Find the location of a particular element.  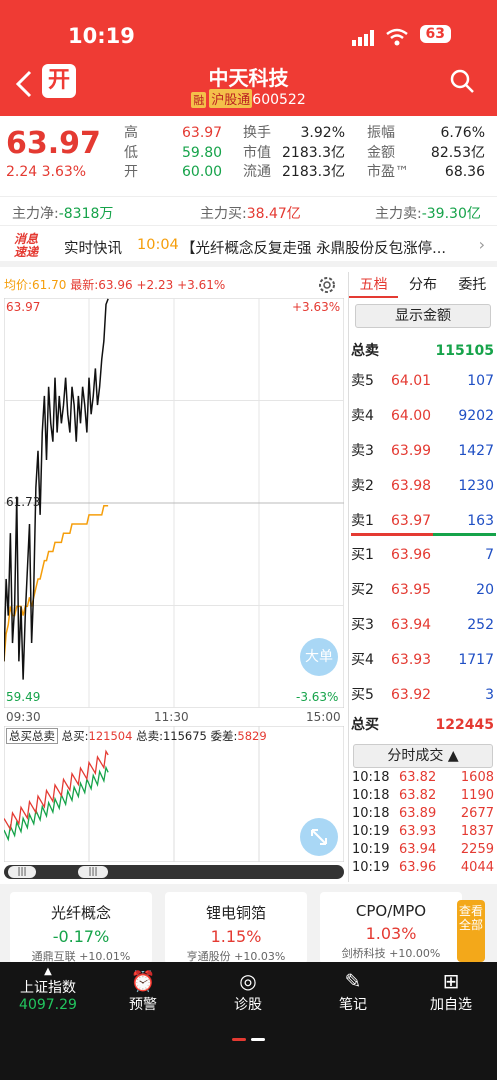

ask-row: 卖5 64.01 107 is located at coordinates (423, 381).